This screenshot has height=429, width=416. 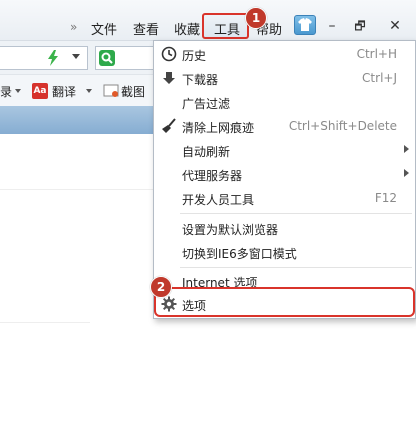 I want to click on menu-item-proxy-server: 代理服务器, so click(x=284, y=174).